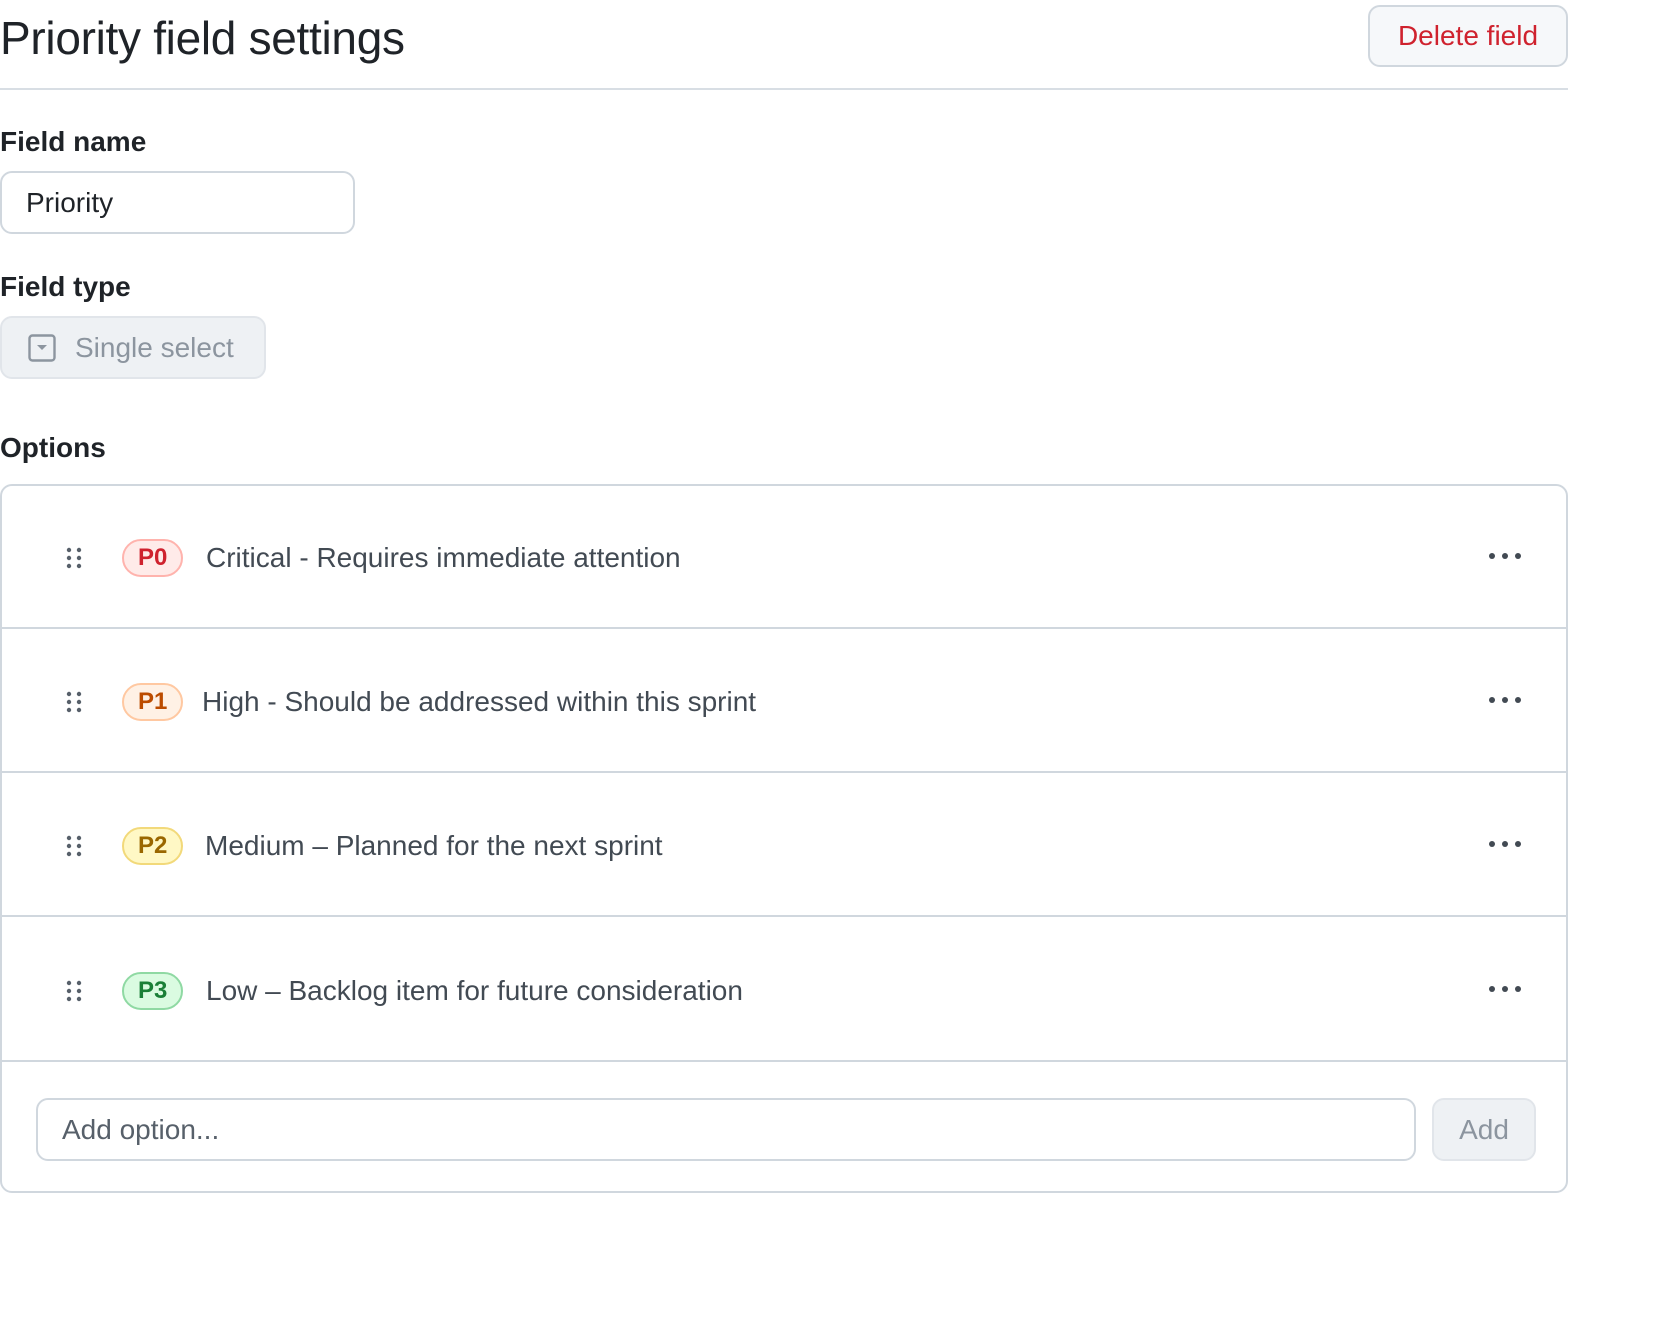 The width and height of the screenshot is (1661, 1325). I want to click on field-type-select: Single select, so click(133, 347).